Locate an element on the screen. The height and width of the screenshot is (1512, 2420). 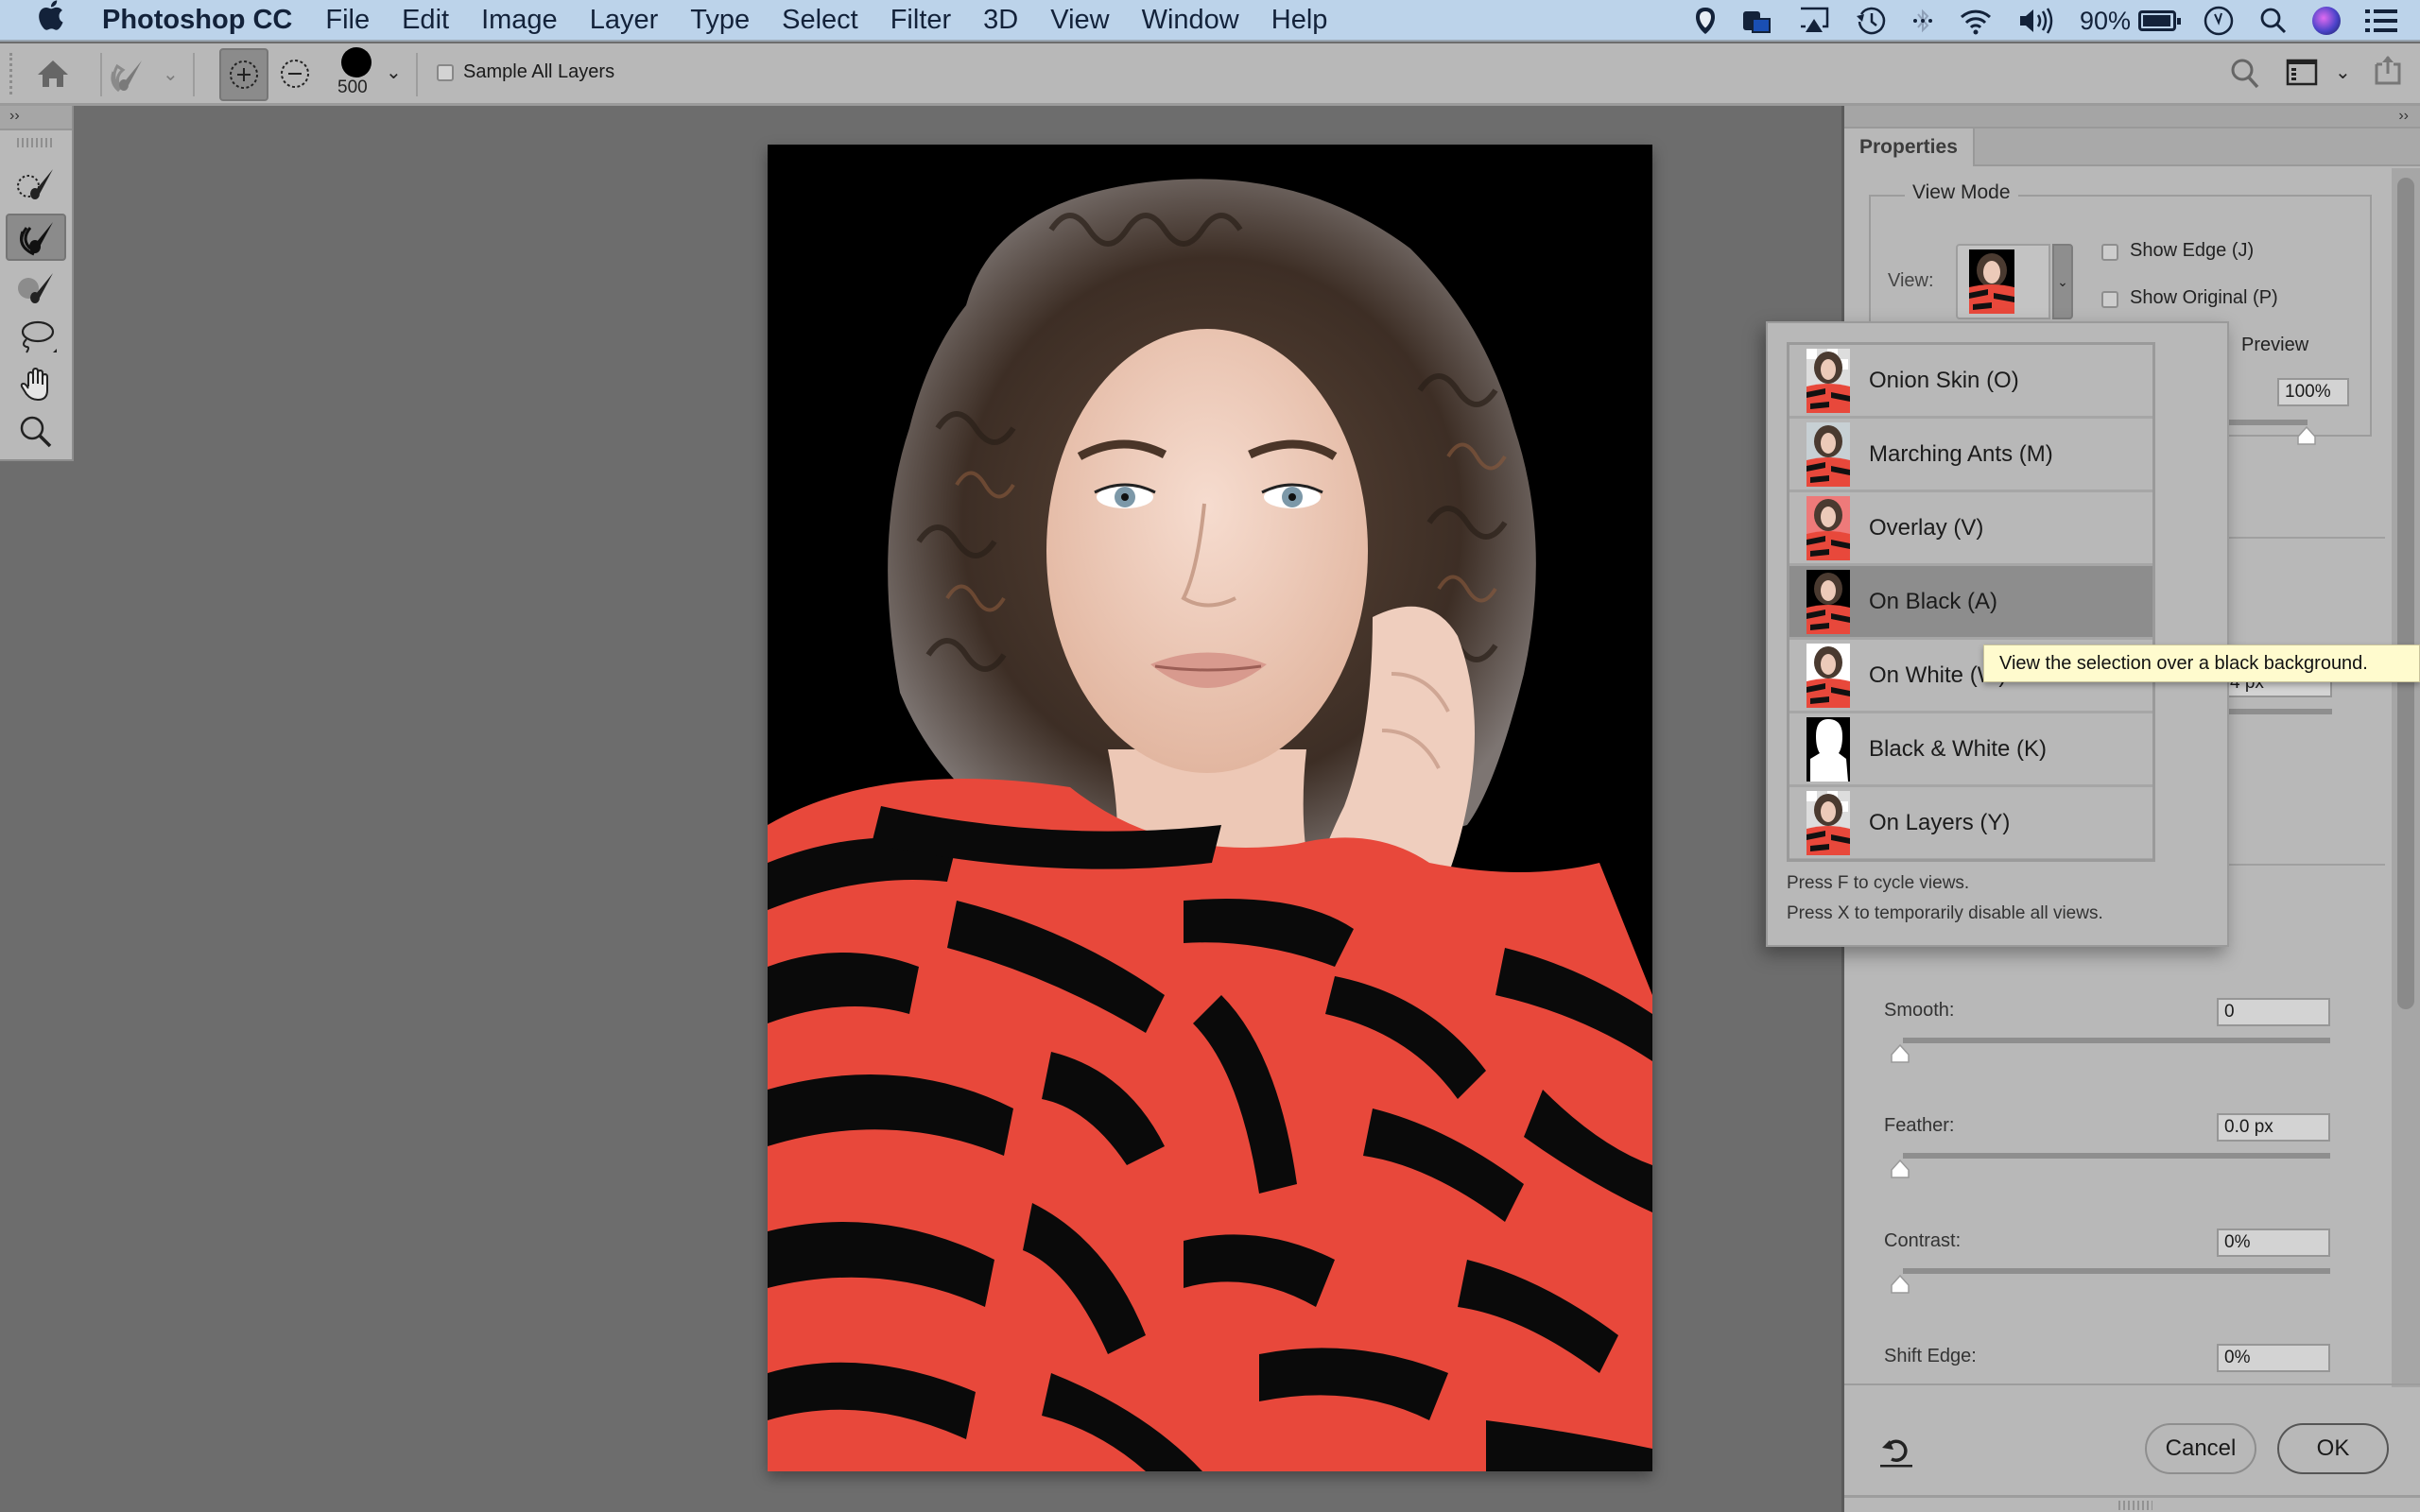
siri-icon is located at coordinates (2326, 21).